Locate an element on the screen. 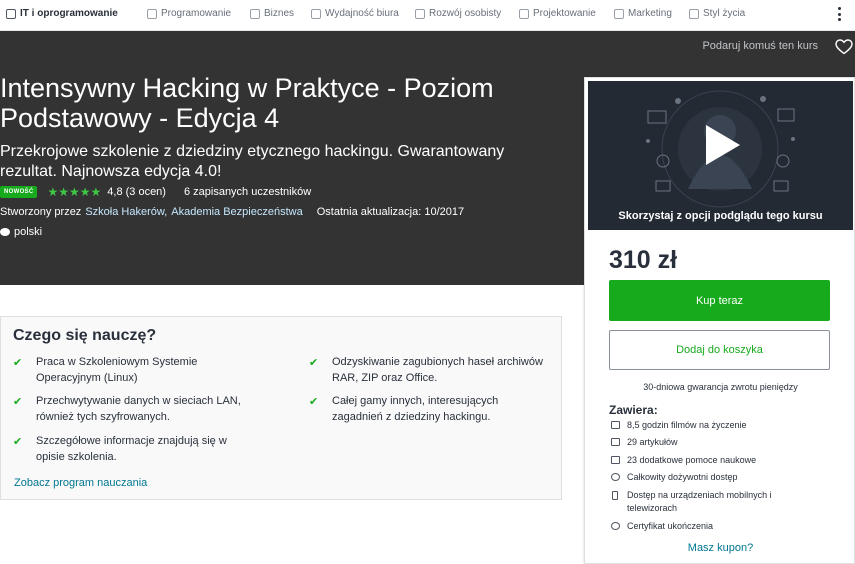 This screenshot has width=855, height=564. list-item: 8,5 godzin filmów na życzenie is located at coordinates (709, 425).